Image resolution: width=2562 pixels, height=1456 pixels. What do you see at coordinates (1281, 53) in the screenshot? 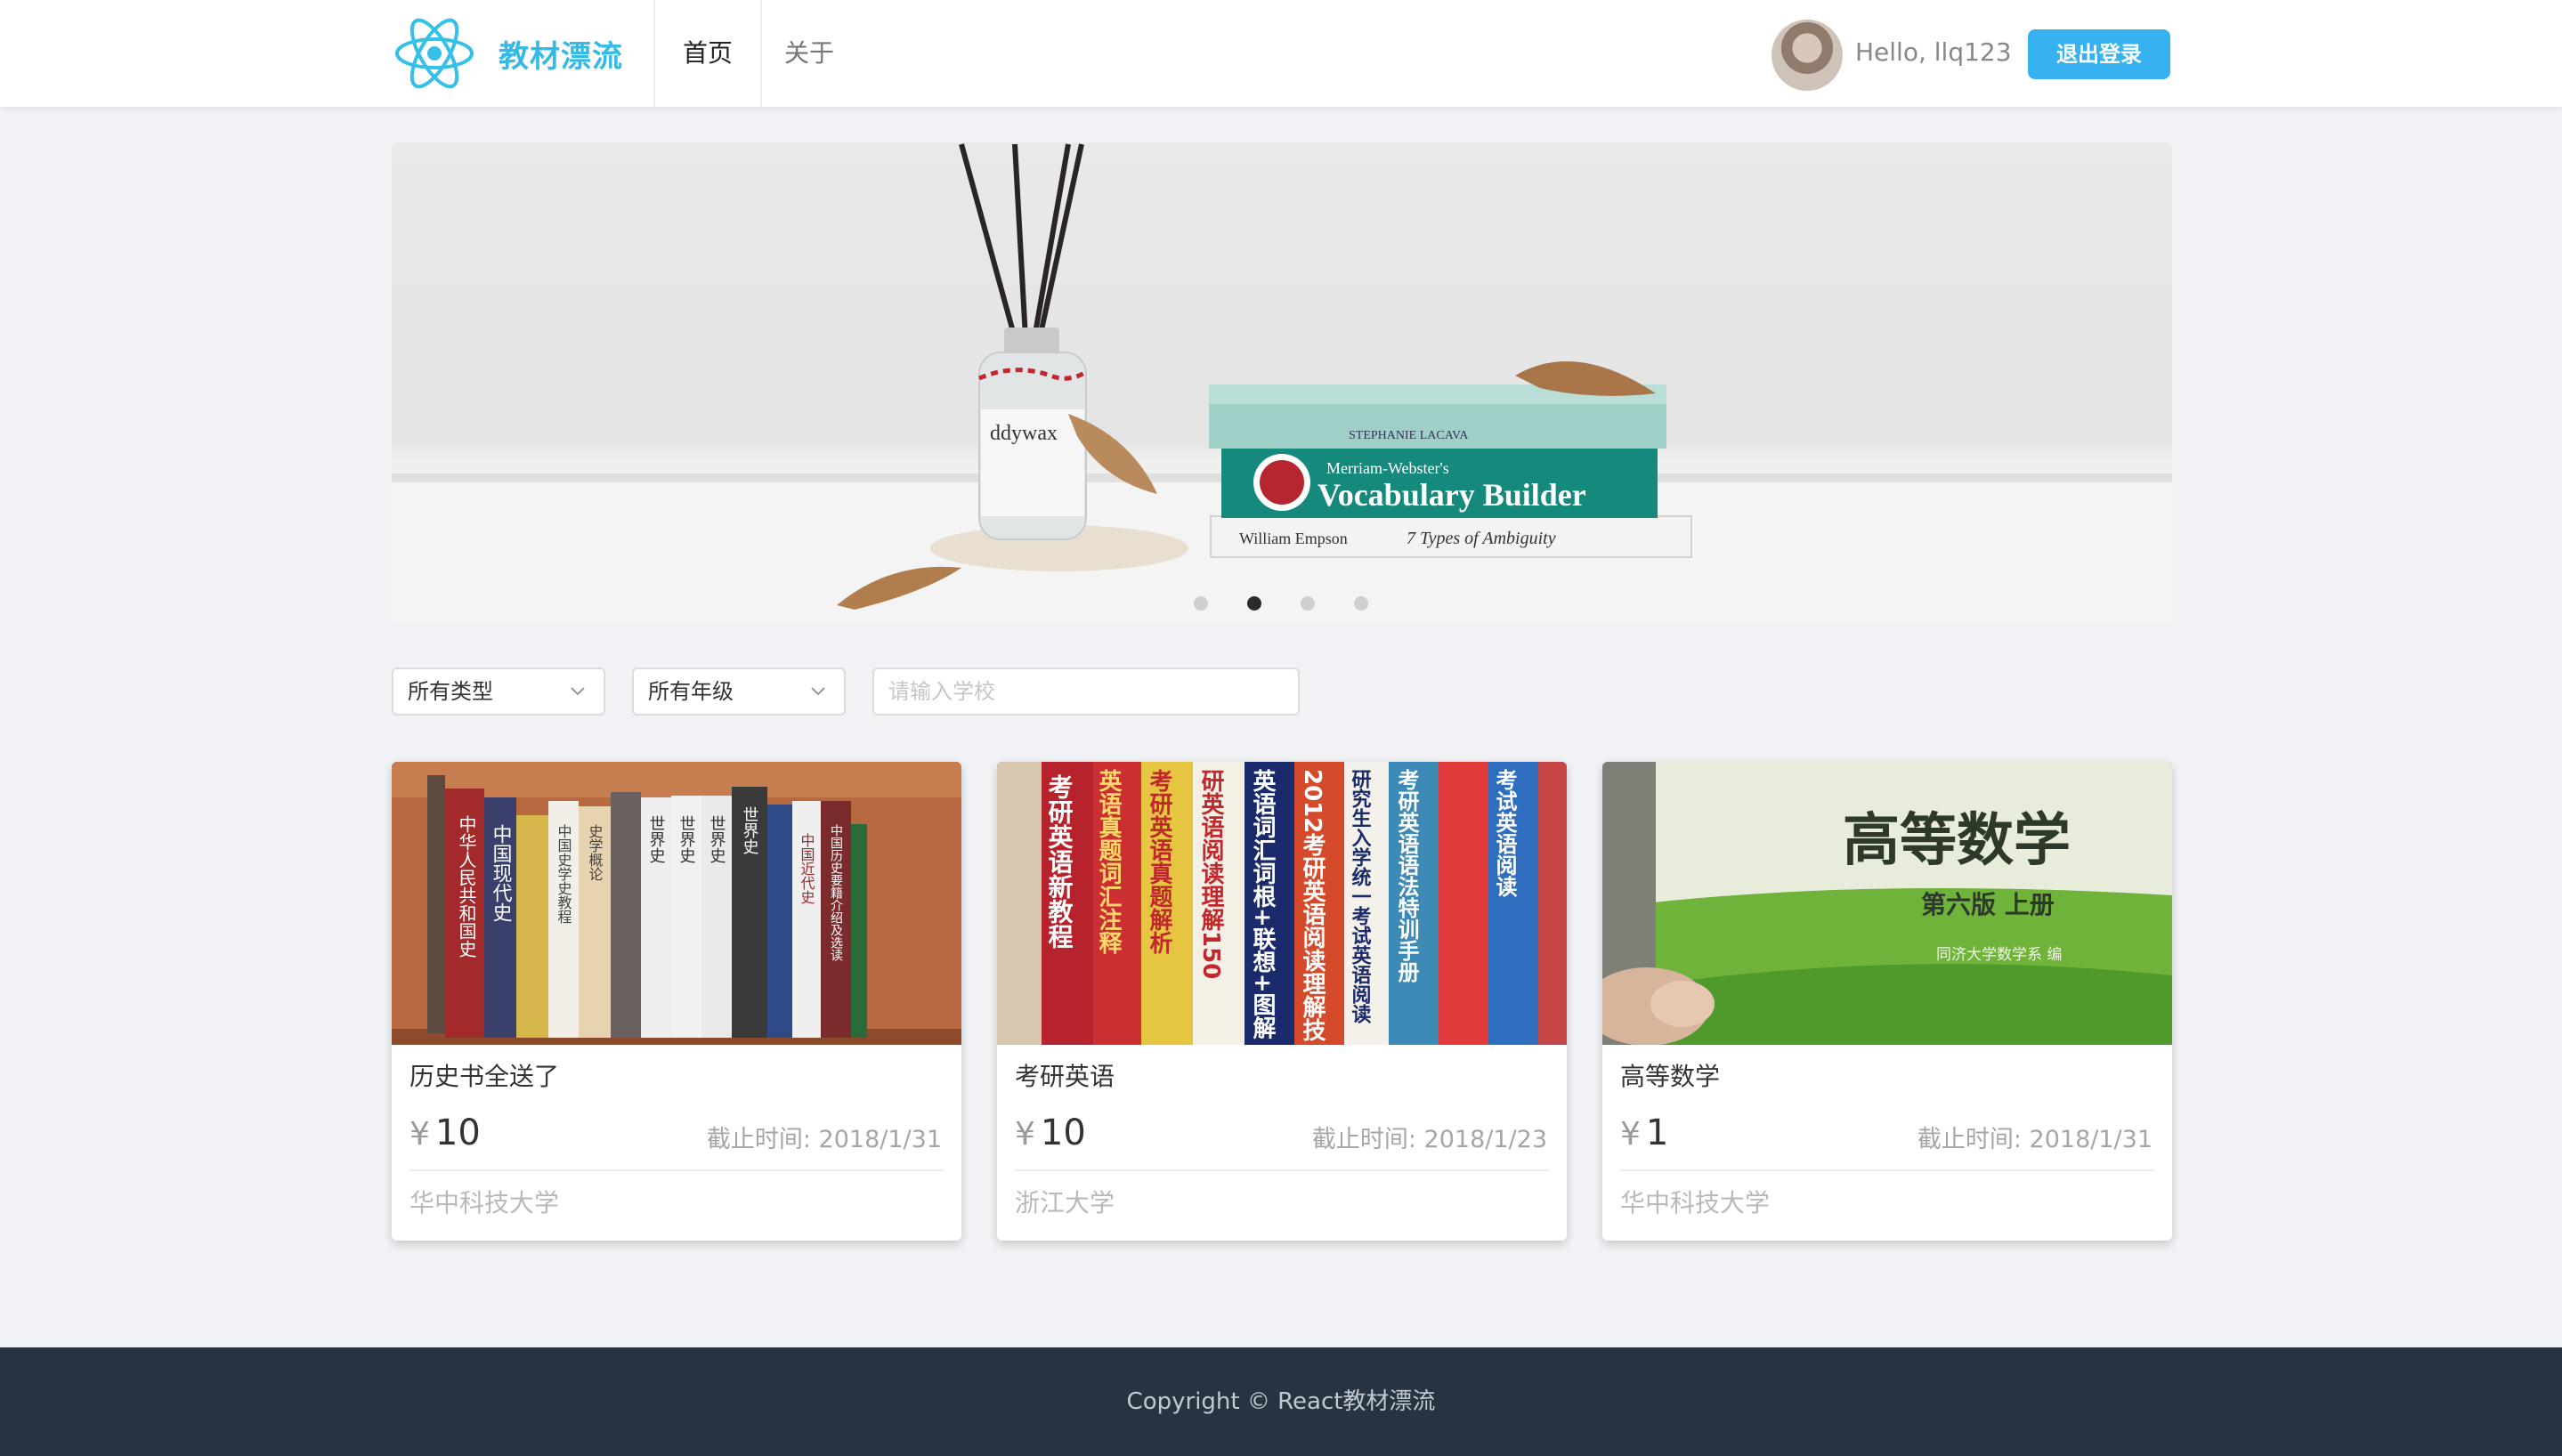
I see `top-navbar: 教材漂流 首页 关于 Hello, llq123 退出登录` at bounding box center [1281, 53].